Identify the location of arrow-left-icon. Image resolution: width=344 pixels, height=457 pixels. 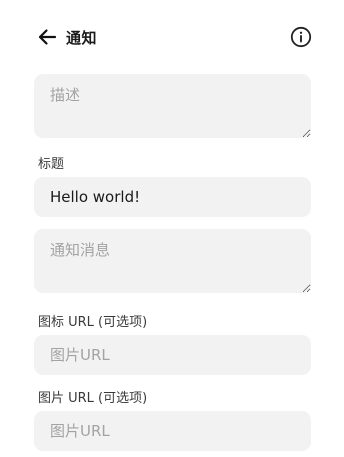
(47, 37).